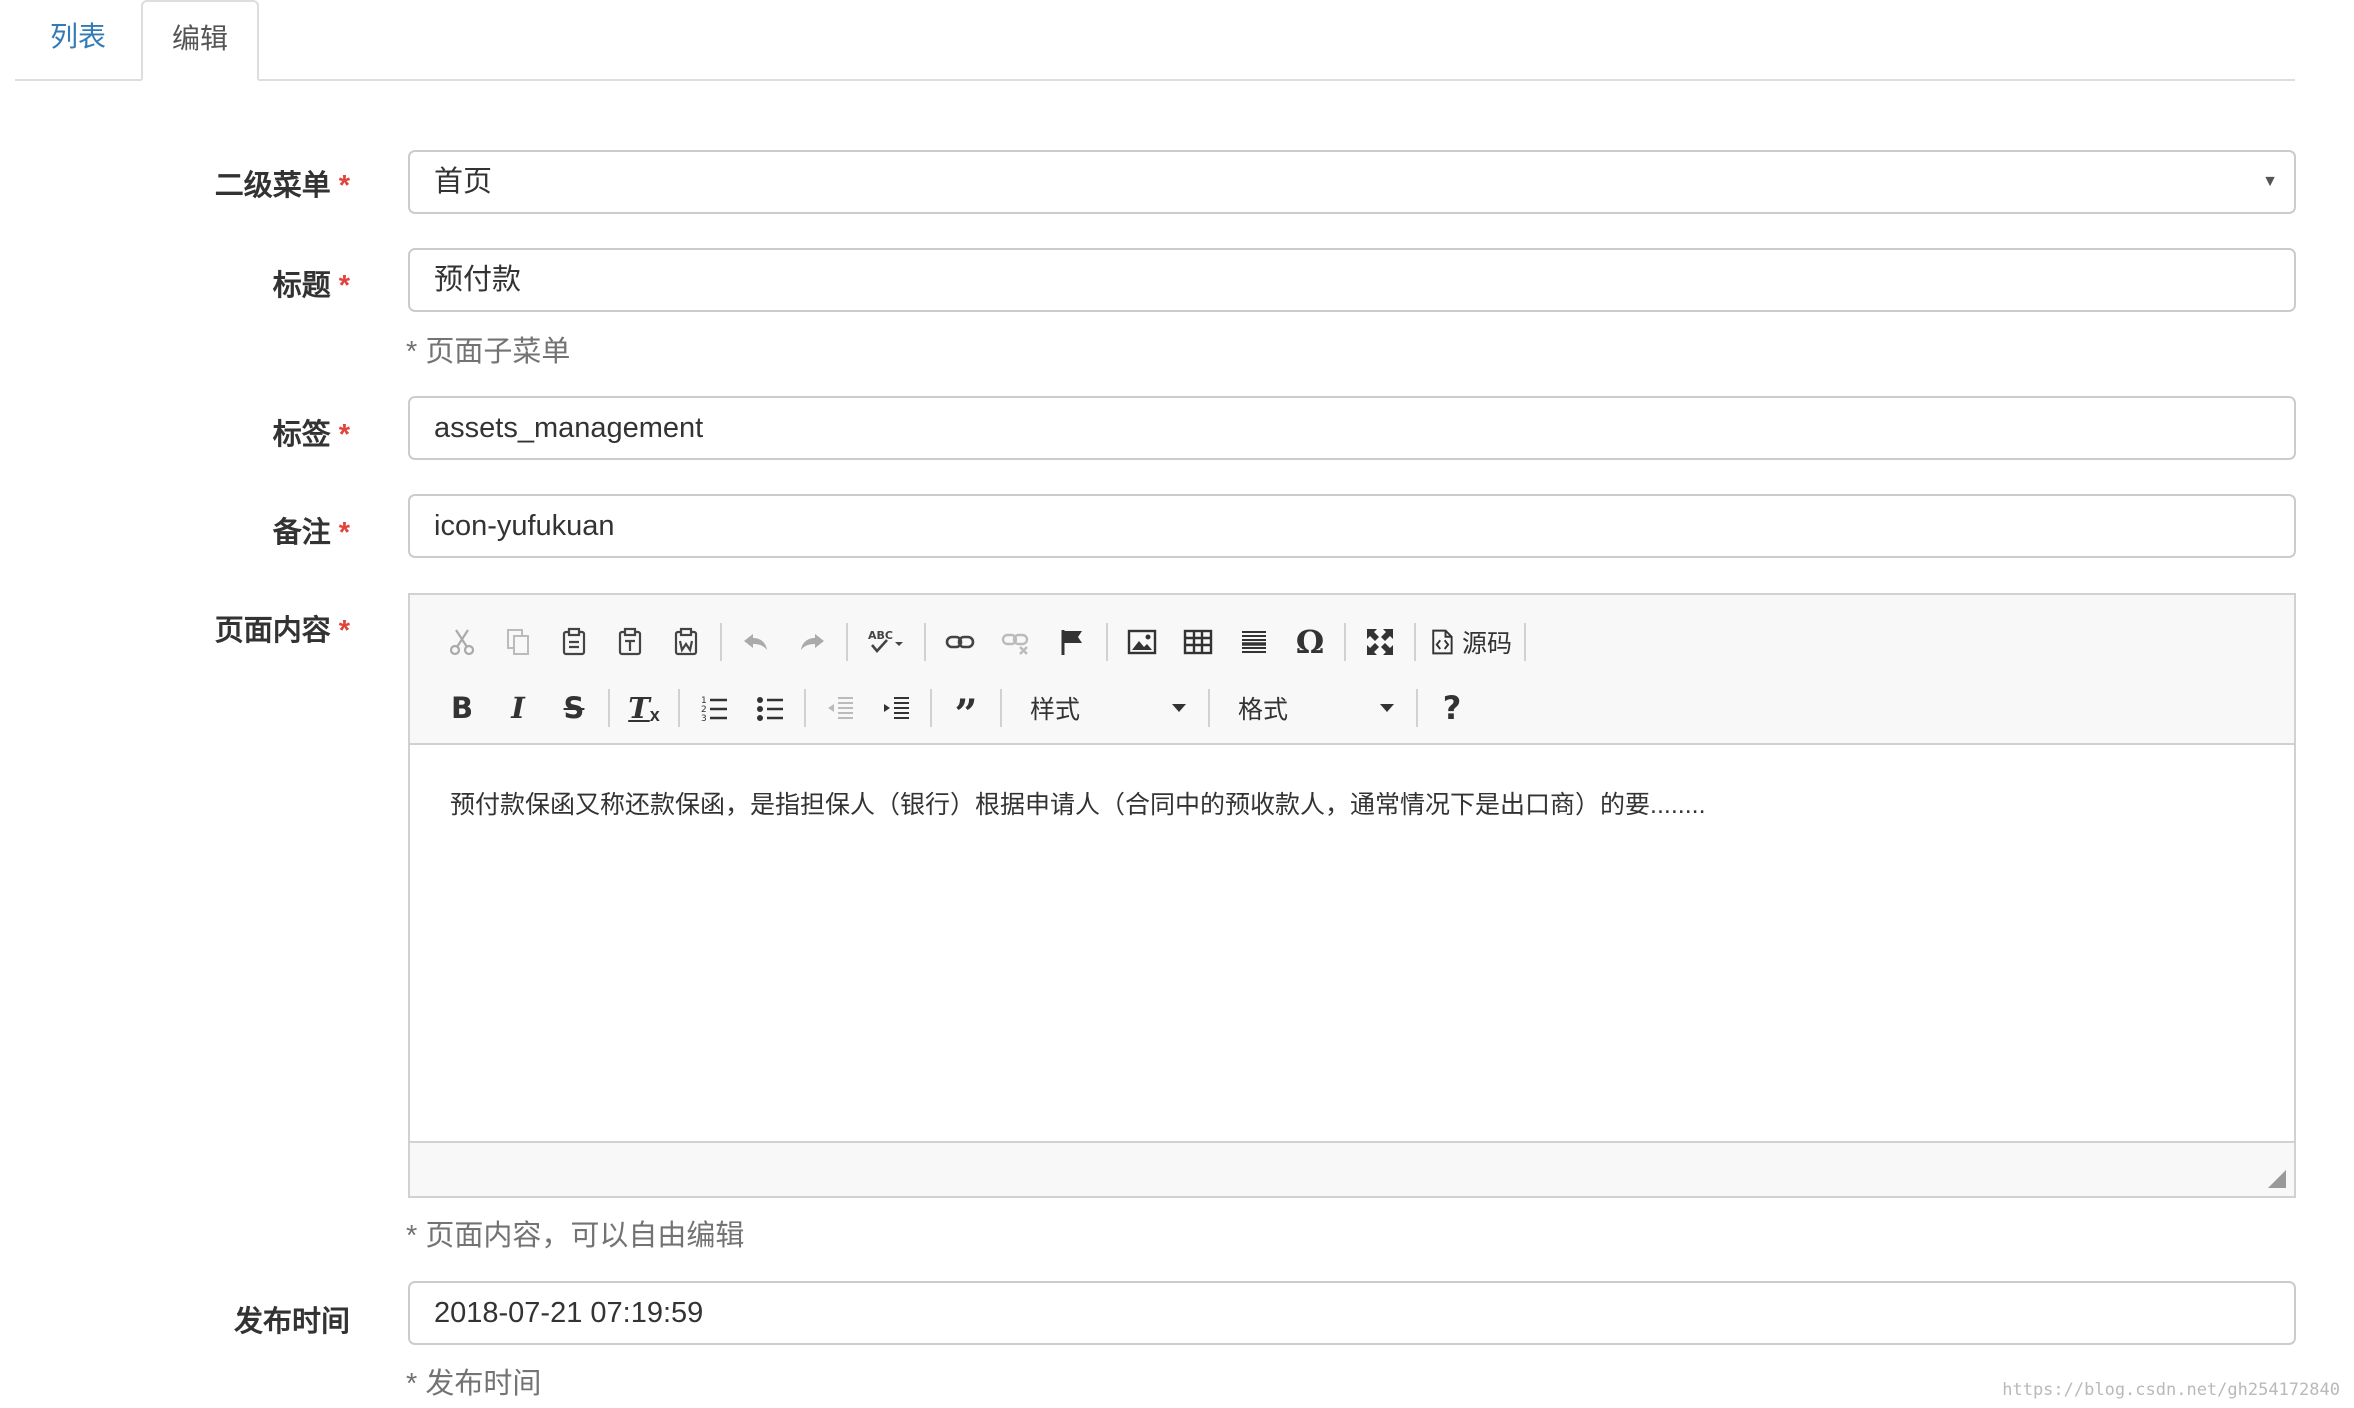 This screenshot has height=1408, width=2354. I want to click on source-button: 源码, so click(1470, 642).